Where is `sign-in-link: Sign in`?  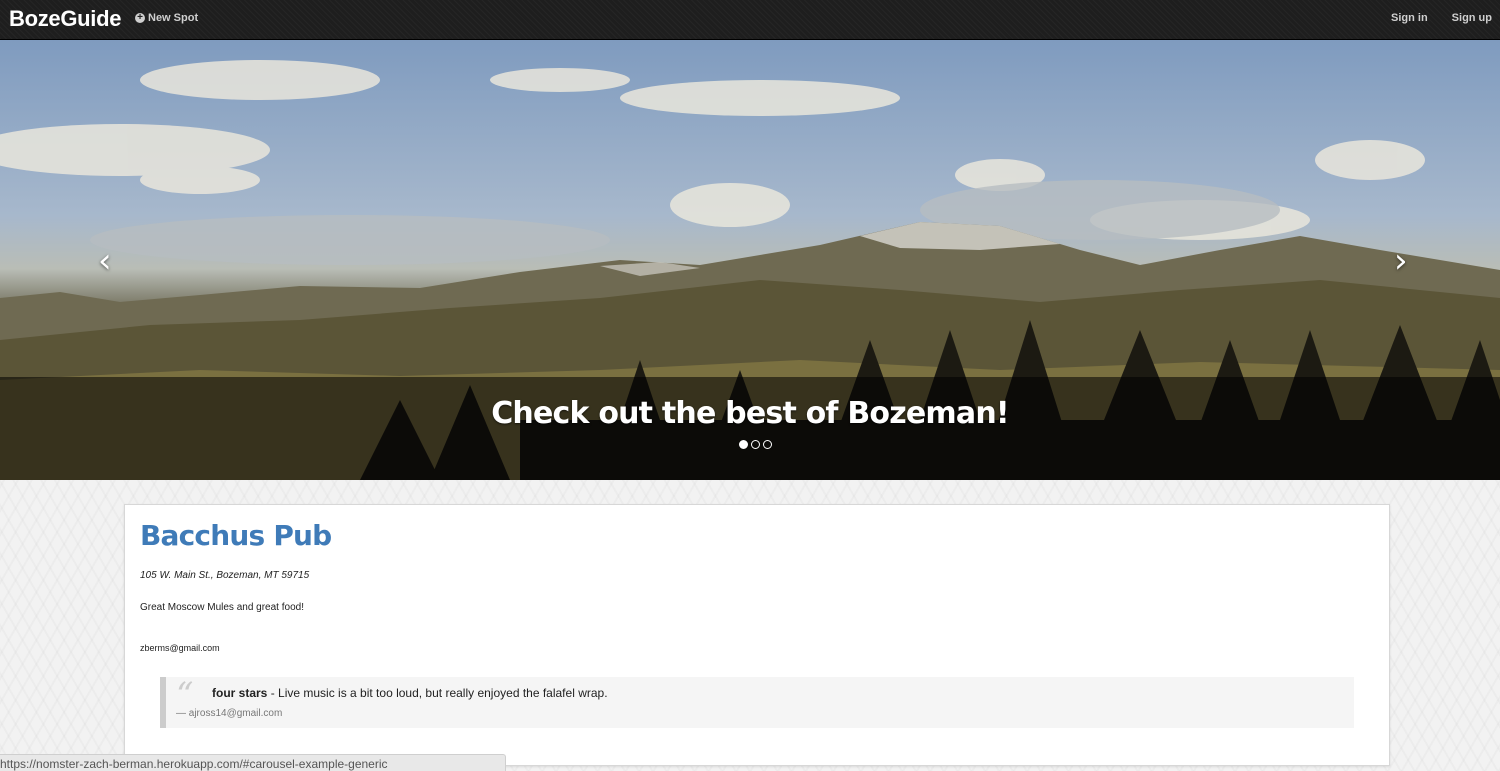
sign-in-link: Sign in is located at coordinates (1409, 18).